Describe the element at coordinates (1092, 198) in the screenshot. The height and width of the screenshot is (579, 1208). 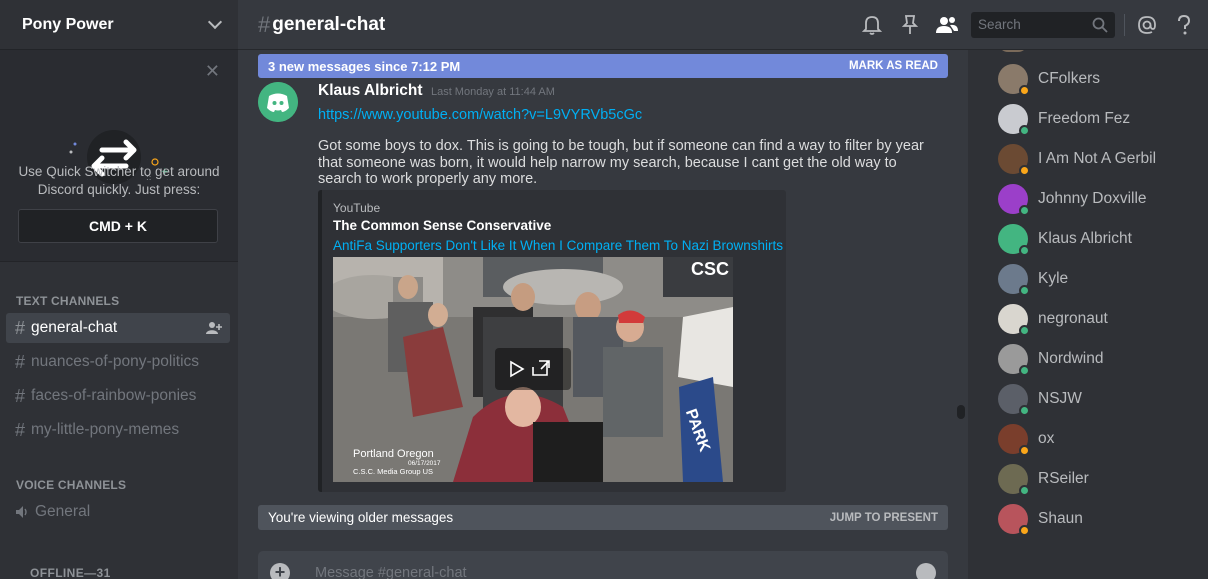
I see `member-name: Johnny Doxville` at that location.